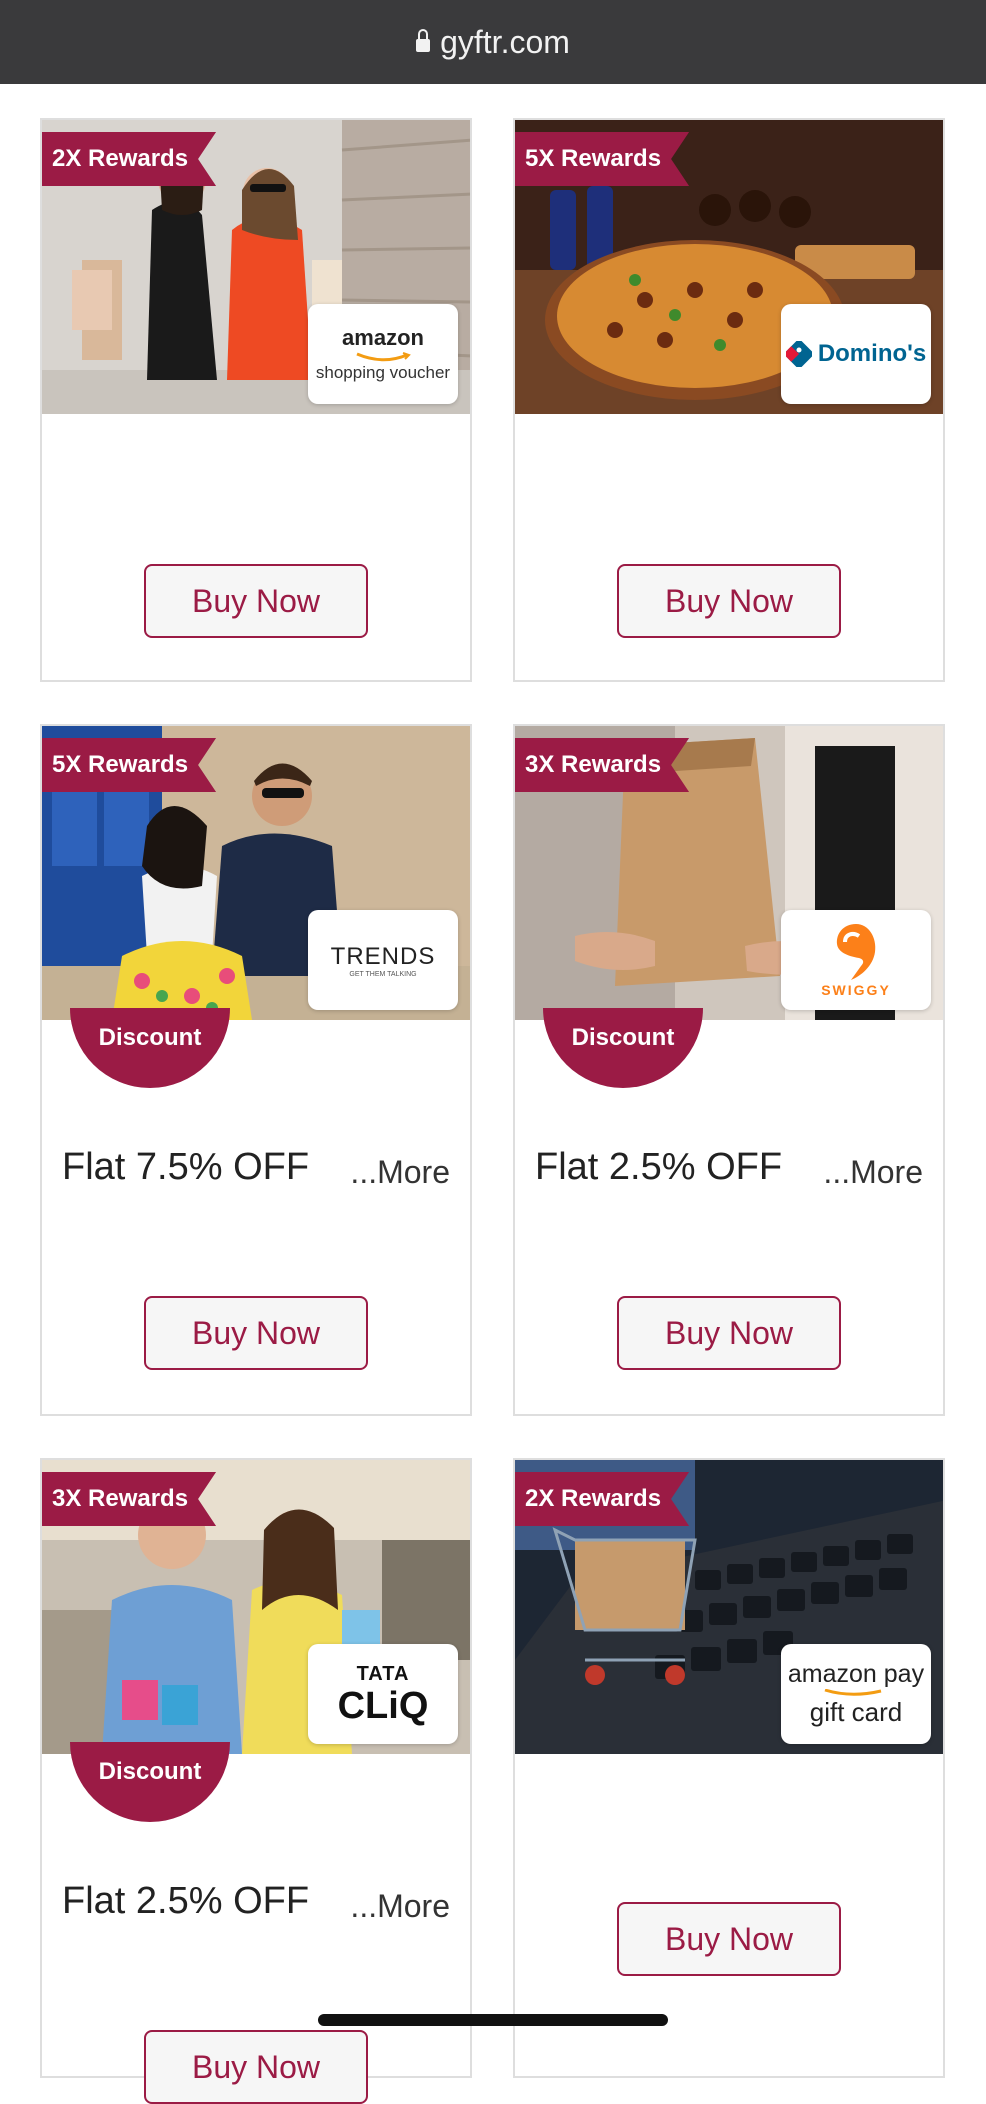 The width and height of the screenshot is (986, 2104). I want to click on brand-logo-amazonpay: amazon pay gift card, so click(856, 1694).